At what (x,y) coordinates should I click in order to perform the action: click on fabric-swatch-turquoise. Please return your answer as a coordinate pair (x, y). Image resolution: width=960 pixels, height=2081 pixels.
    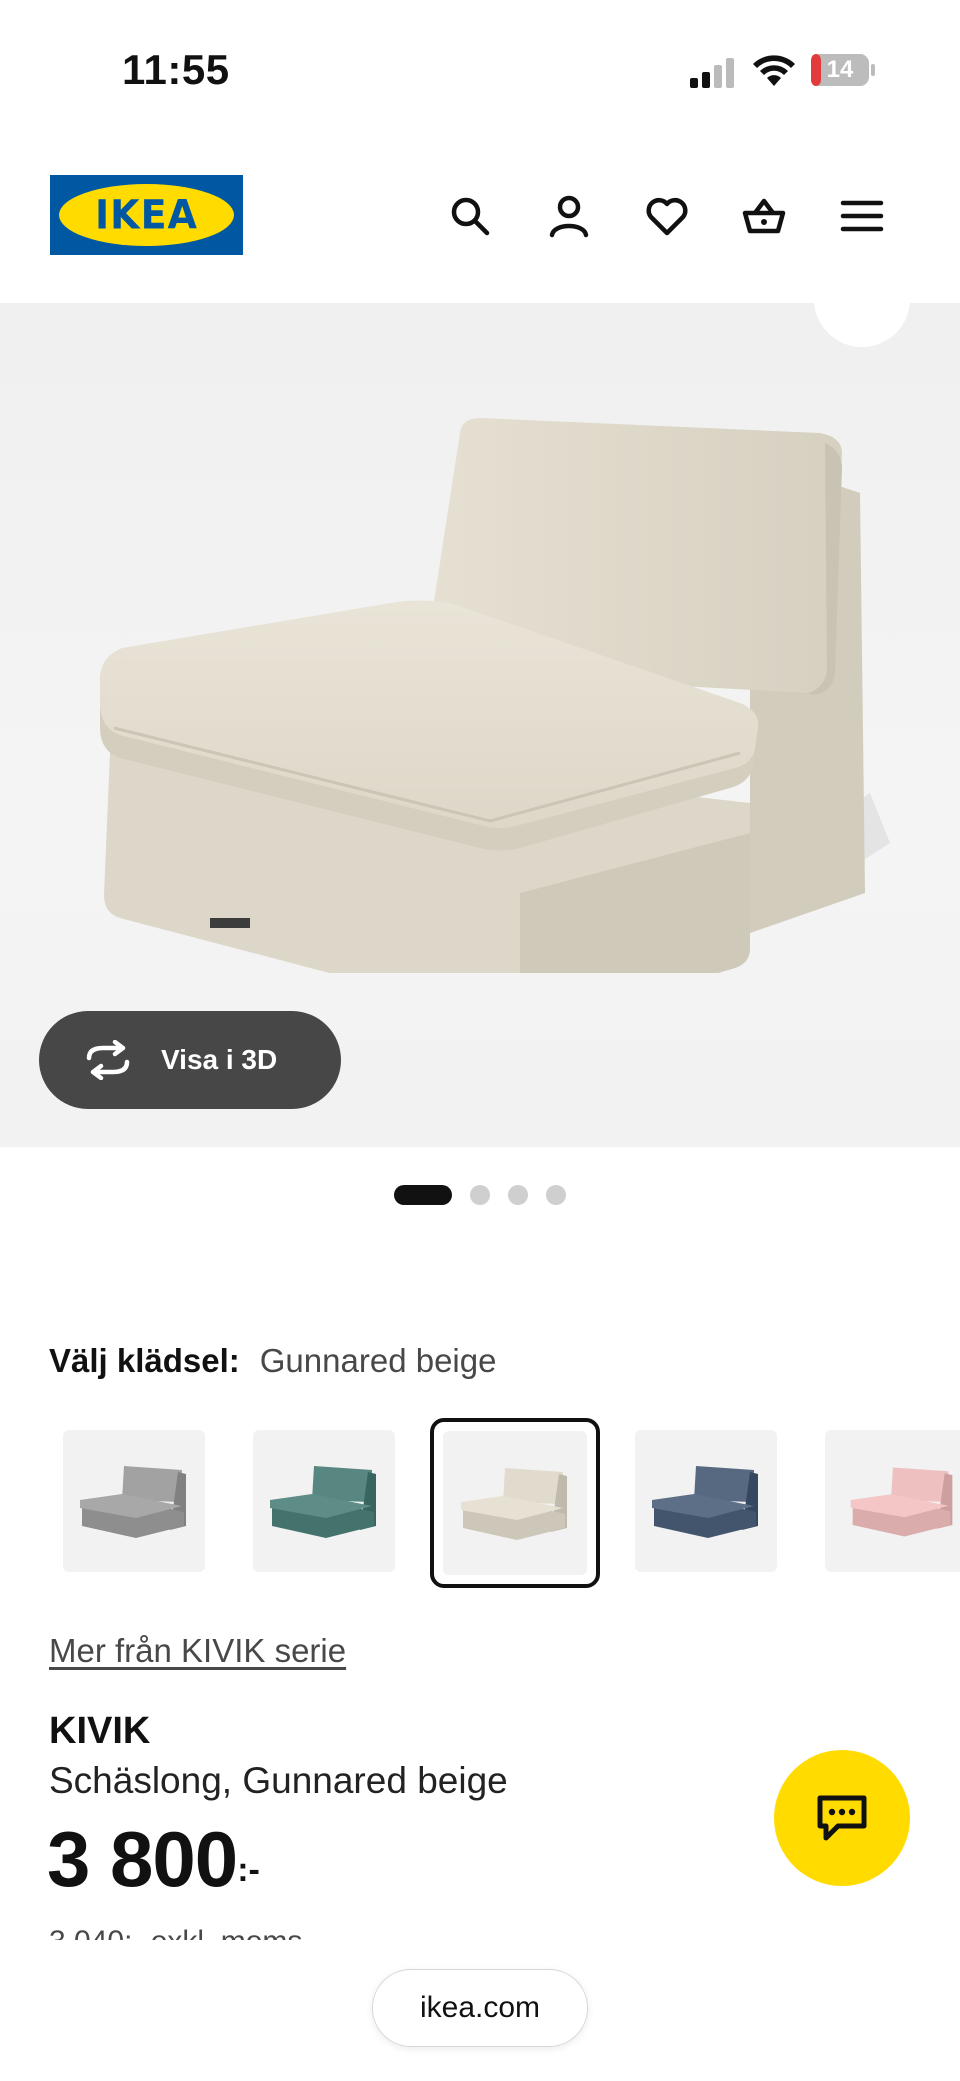
    Looking at the image, I should click on (324, 1501).